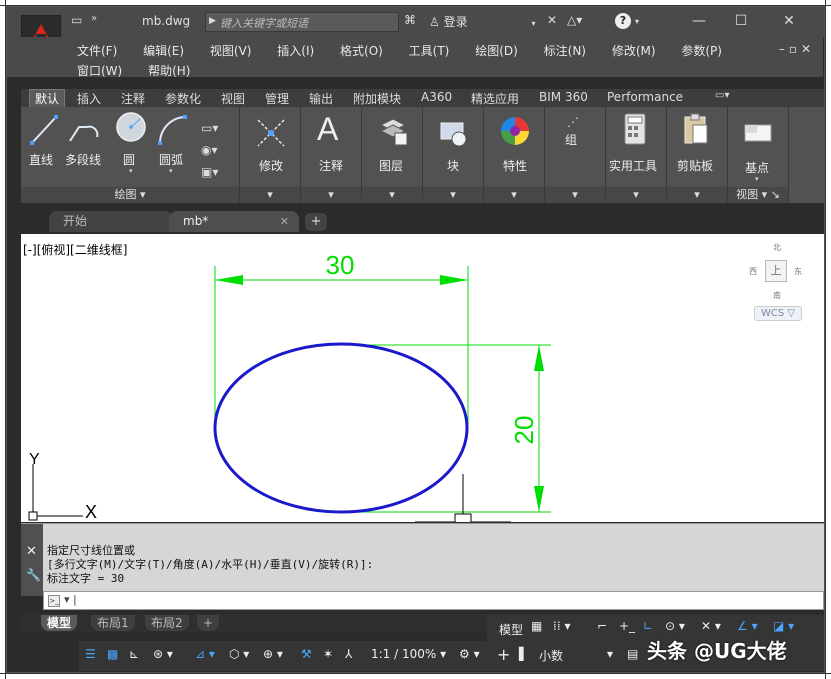 The height and width of the screenshot is (679, 831). I want to click on isodraft-icon: ⊙ ▾, so click(675, 626).